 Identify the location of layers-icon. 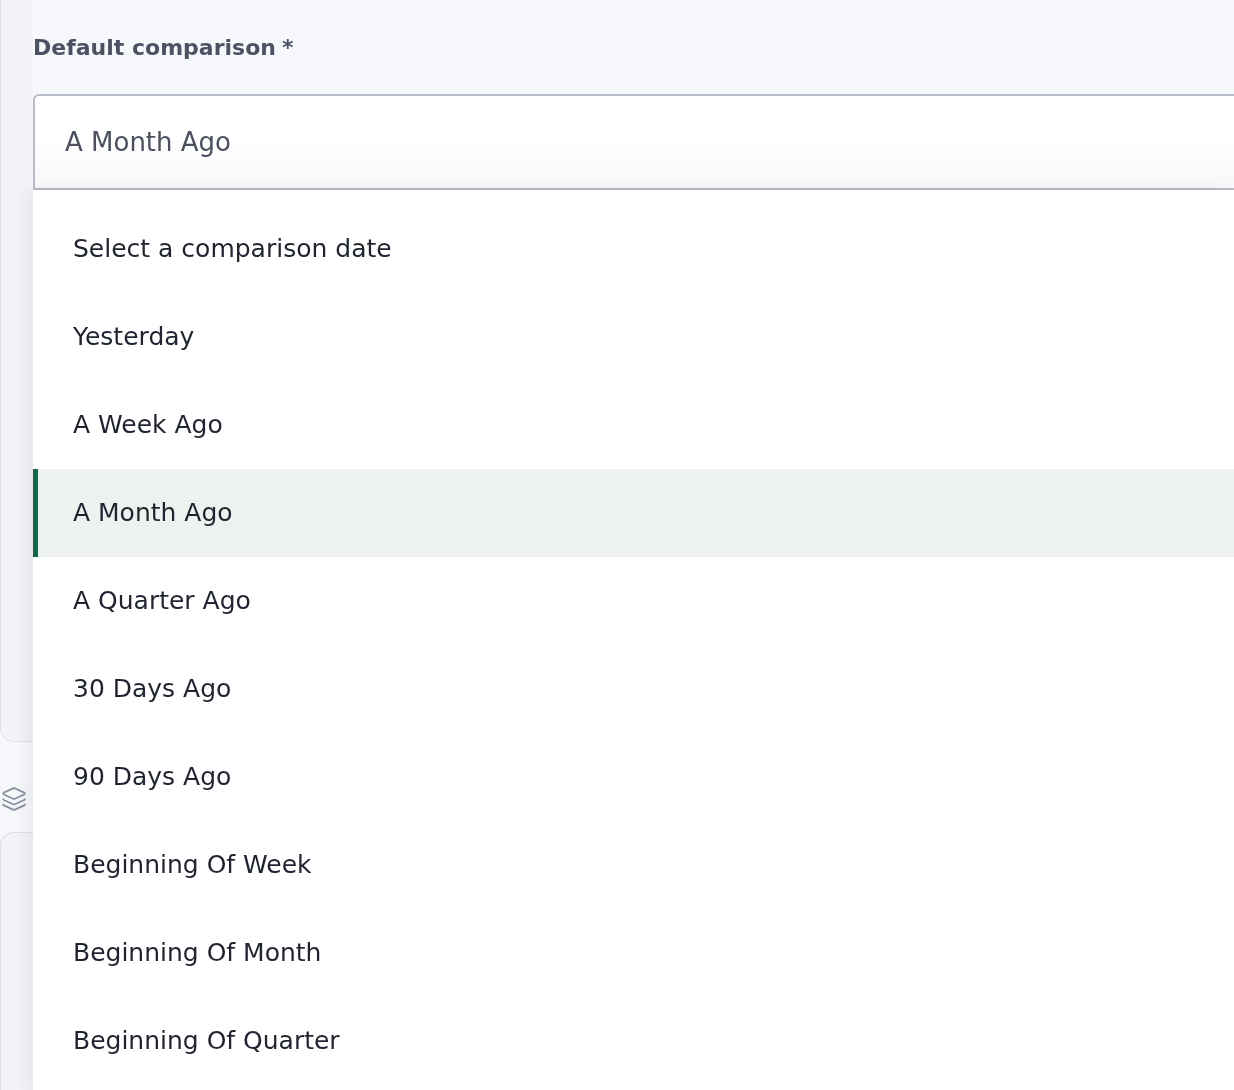
(14, 799).